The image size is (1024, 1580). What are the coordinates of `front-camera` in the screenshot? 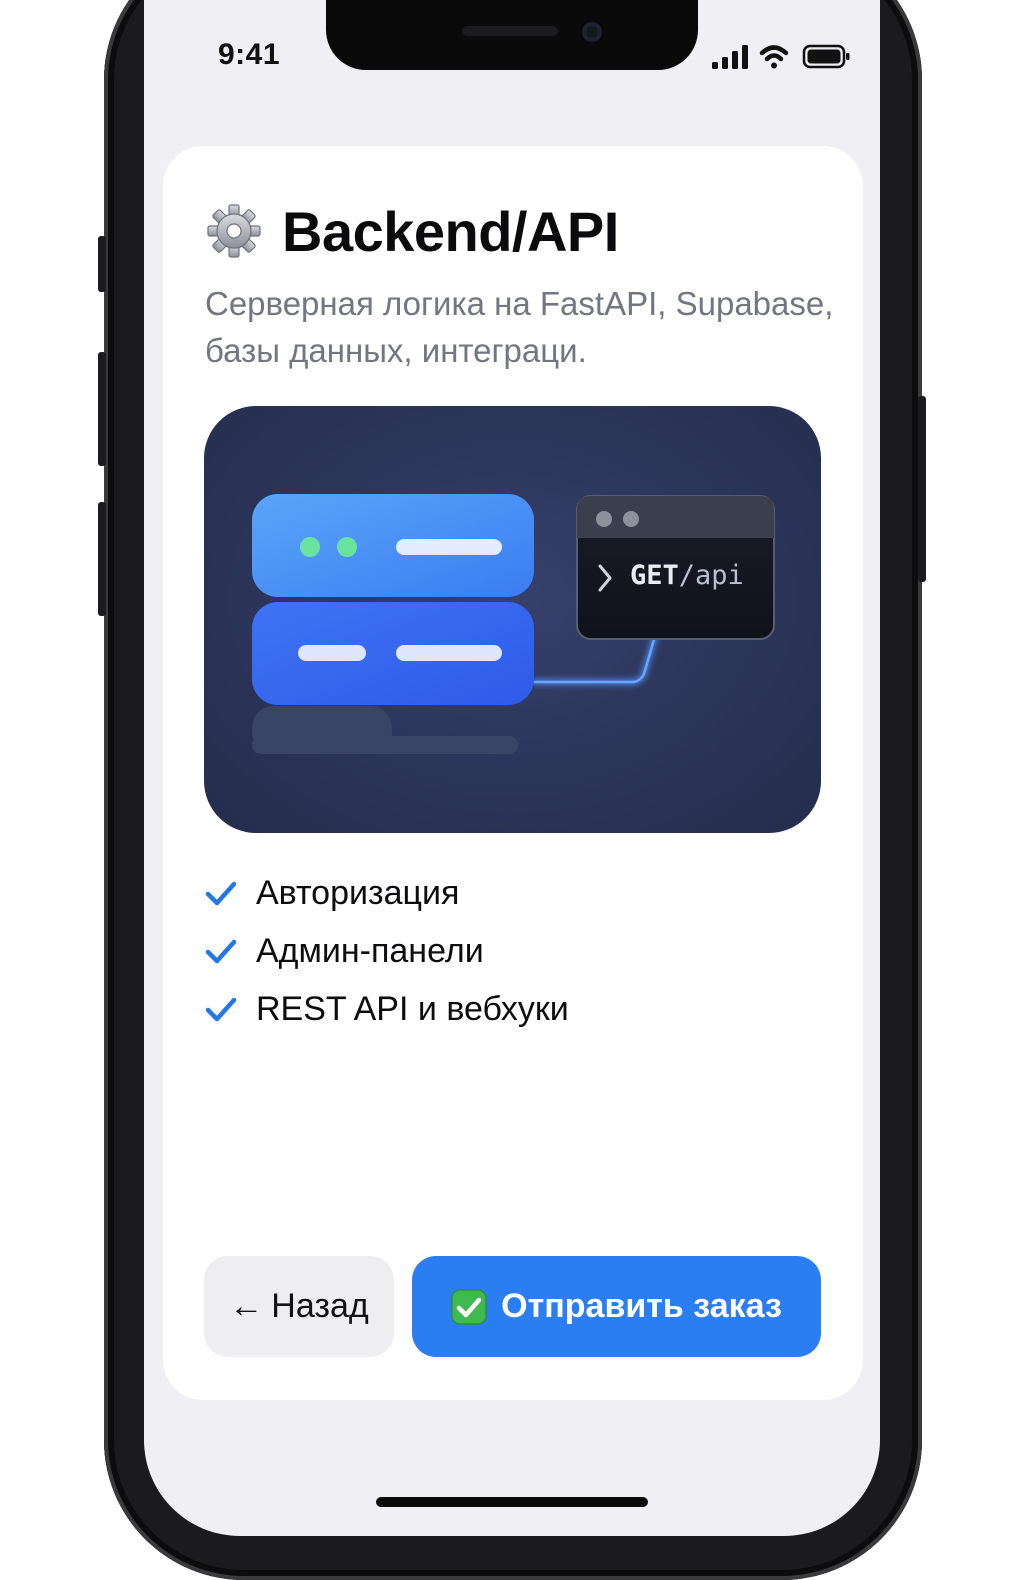 It's located at (592, 32).